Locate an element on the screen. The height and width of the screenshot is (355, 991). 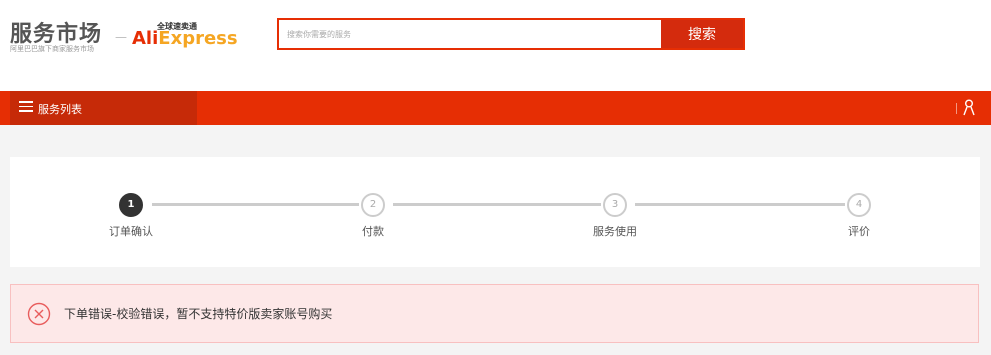
step-4-label: 评价 is located at coordinates (859, 231).